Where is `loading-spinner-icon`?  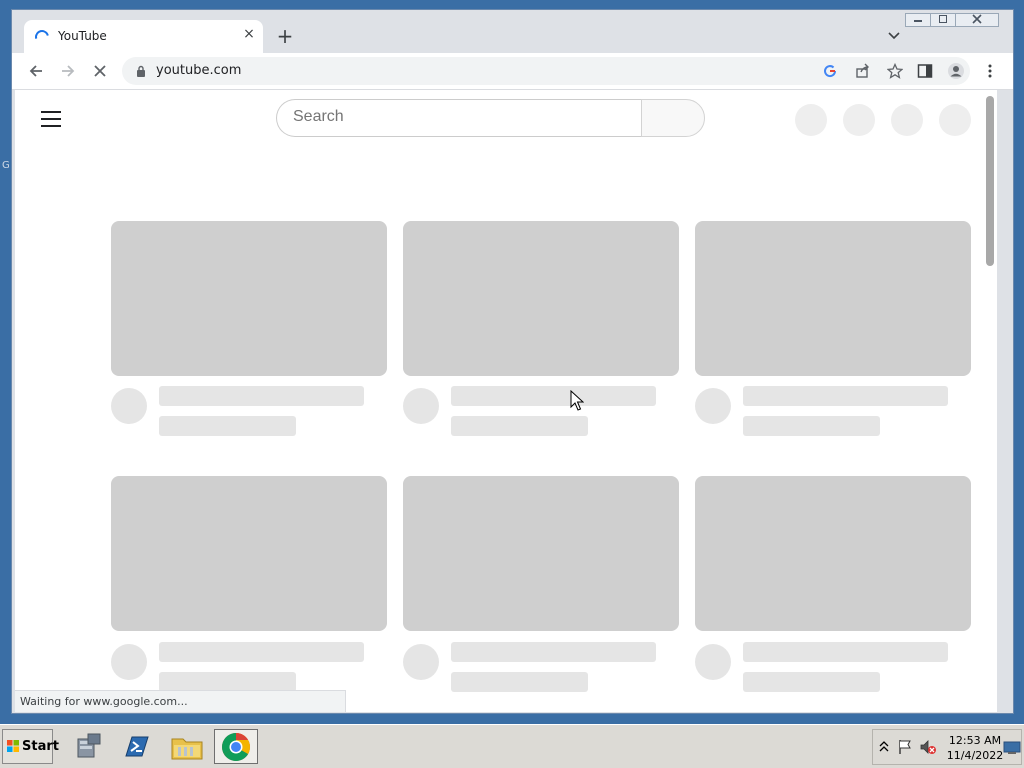
loading-spinner-icon is located at coordinates (42, 37).